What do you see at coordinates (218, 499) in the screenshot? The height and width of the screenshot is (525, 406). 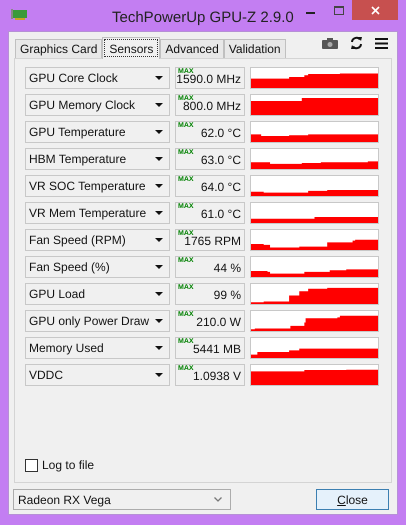 I see `chevron-icon` at bounding box center [218, 499].